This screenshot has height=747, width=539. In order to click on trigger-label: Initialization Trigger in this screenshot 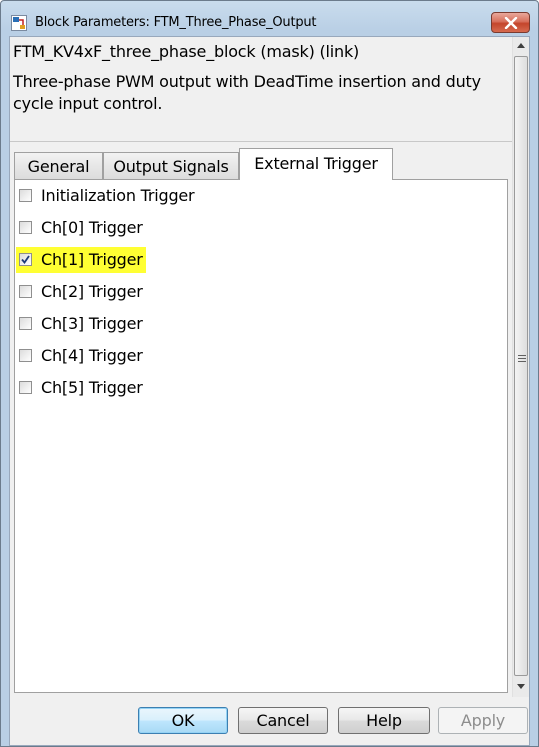, I will do `click(118, 195)`.